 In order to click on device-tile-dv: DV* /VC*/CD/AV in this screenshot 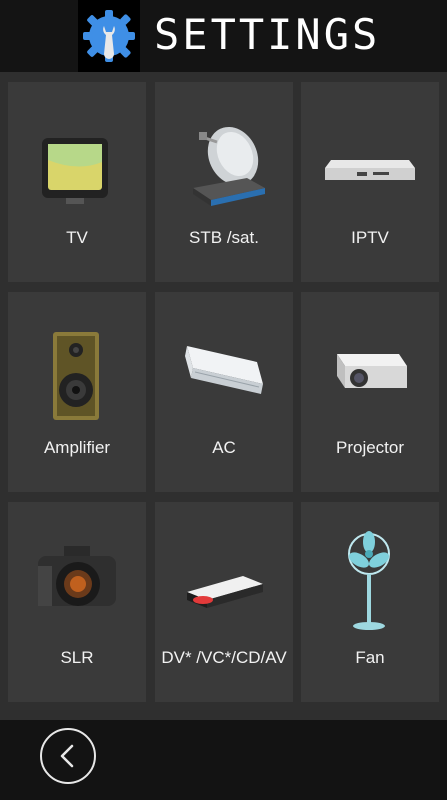, I will do `click(224, 602)`.